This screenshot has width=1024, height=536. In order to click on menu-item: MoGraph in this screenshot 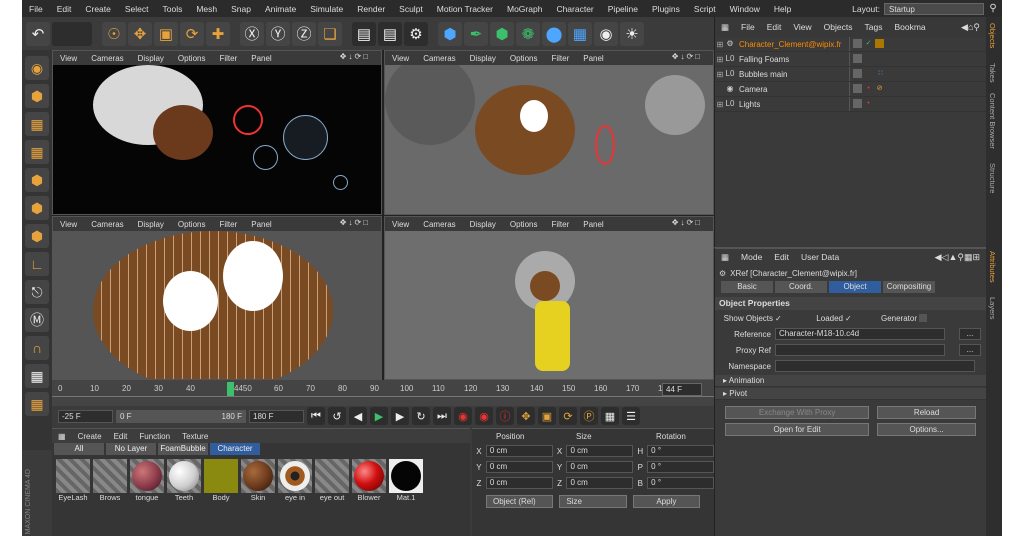, I will do `click(524, 9)`.